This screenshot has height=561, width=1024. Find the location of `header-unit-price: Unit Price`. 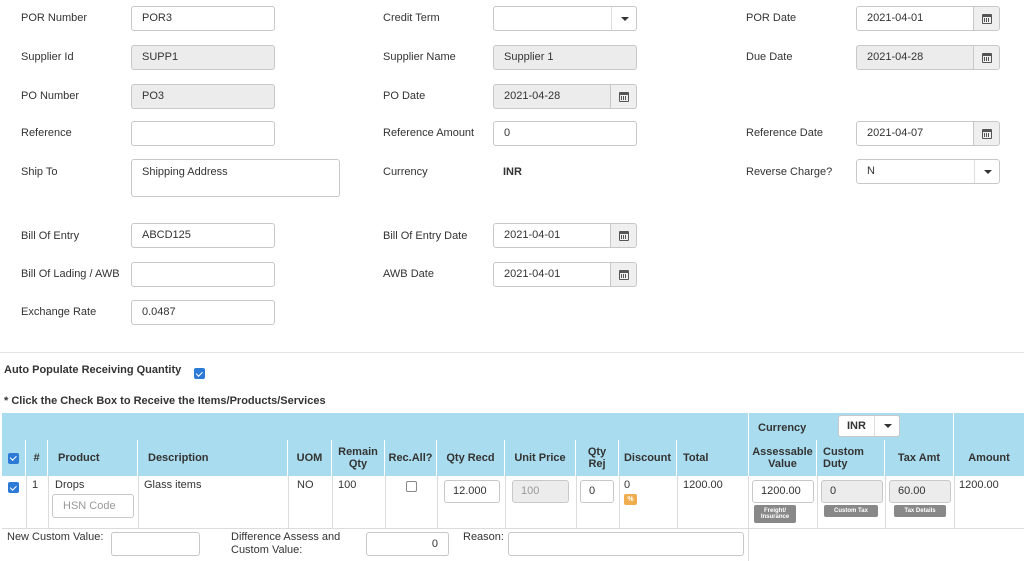

header-unit-price: Unit Price is located at coordinates (540, 458).